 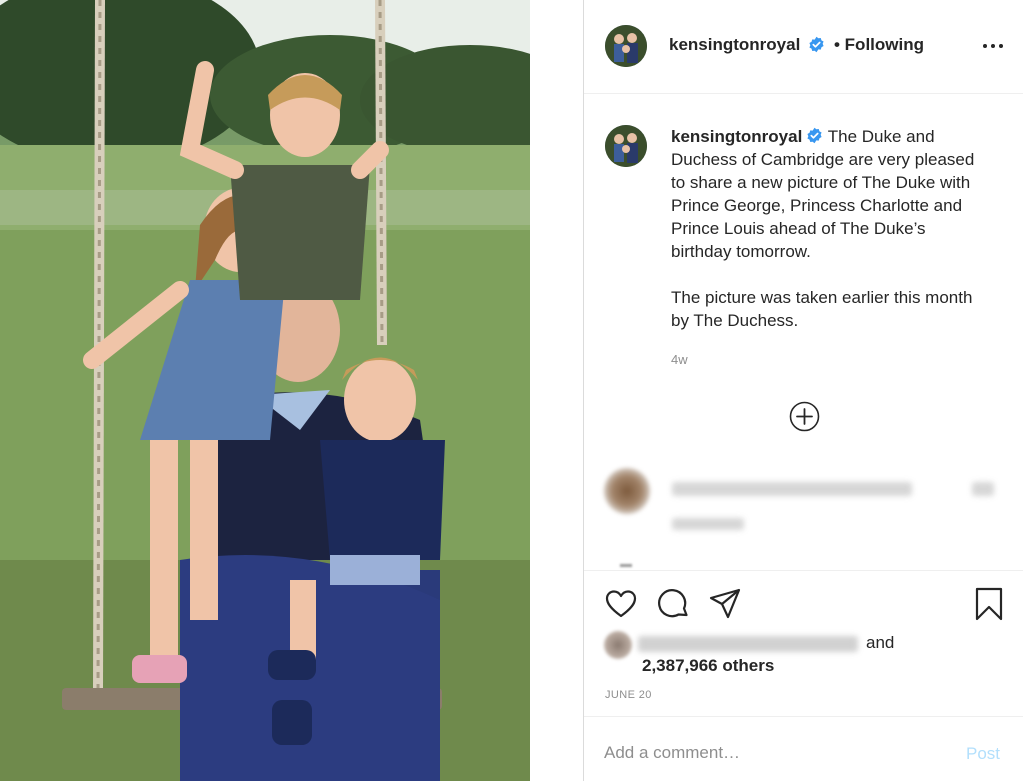 What do you see at coordinates (725, 604) in the screenshot?
I see `paper-plane-icon` at bounding box center [725, 604].